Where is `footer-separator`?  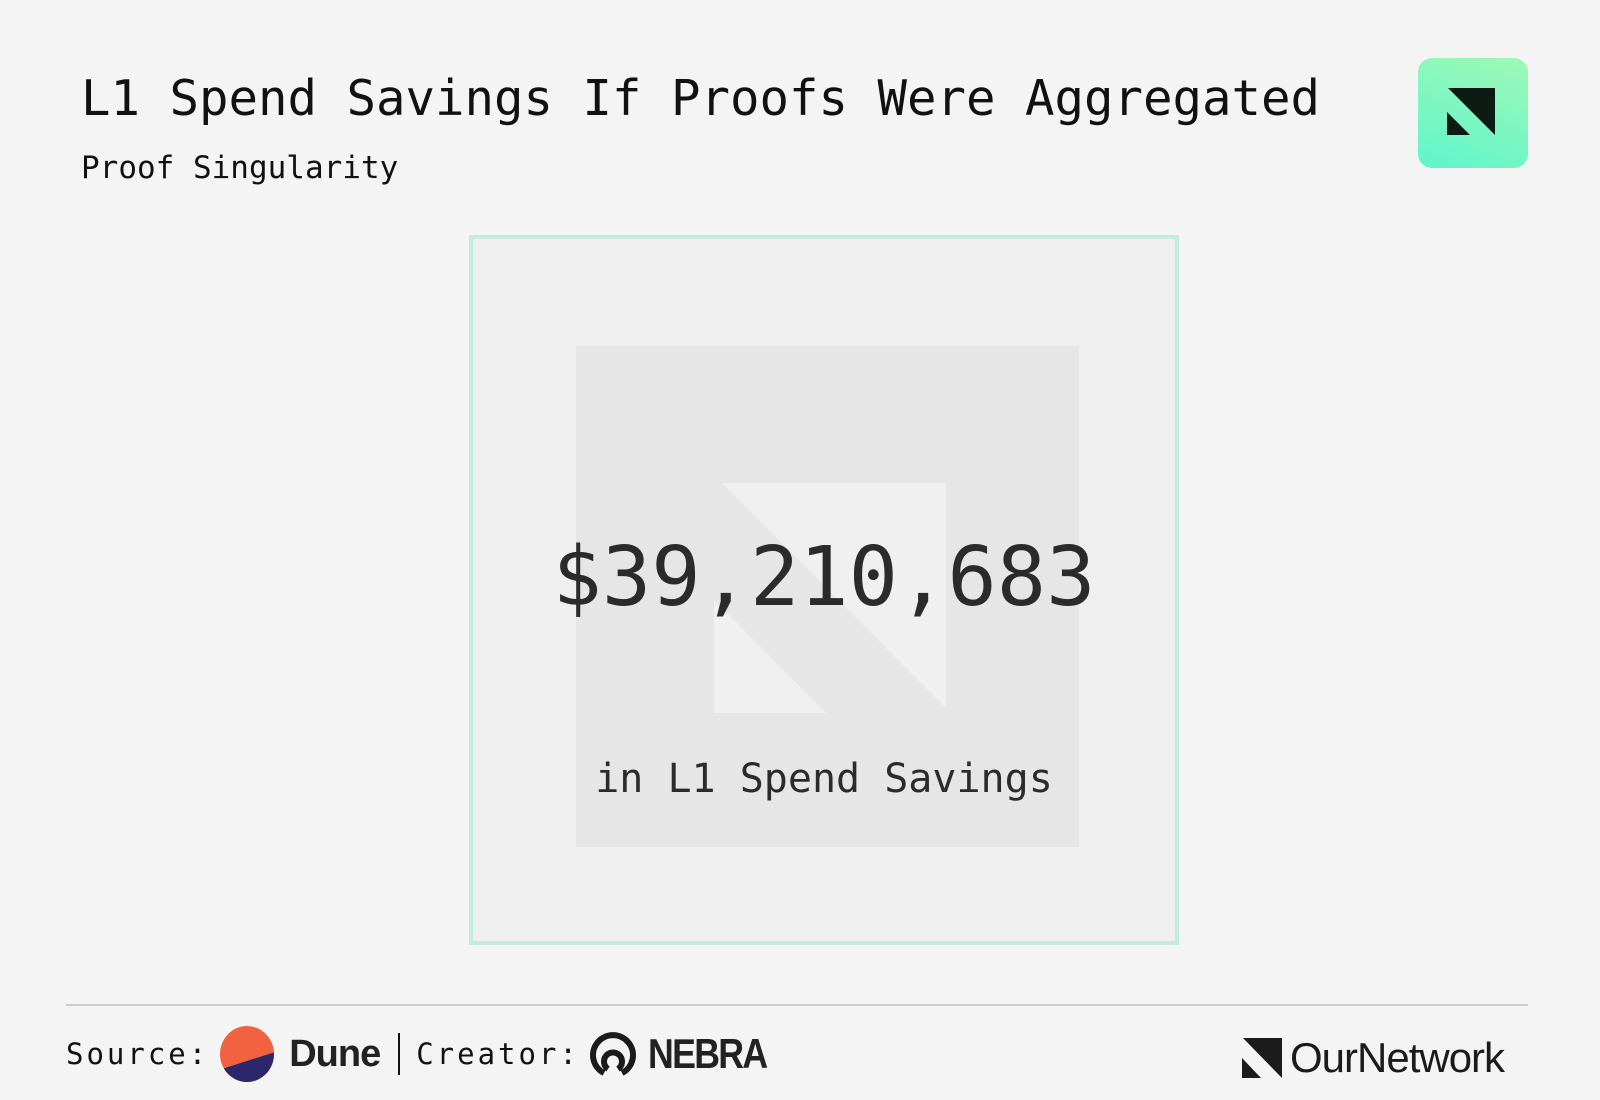
footer-separator is located at coordinates (399, 1054).